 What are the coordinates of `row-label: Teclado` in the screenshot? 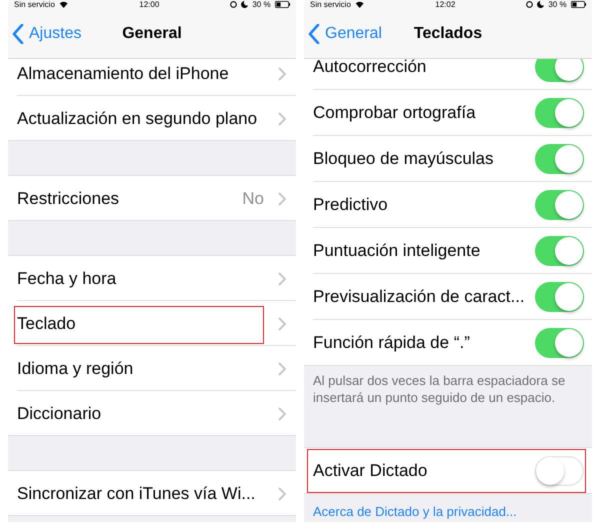 It's located at (46, 324).